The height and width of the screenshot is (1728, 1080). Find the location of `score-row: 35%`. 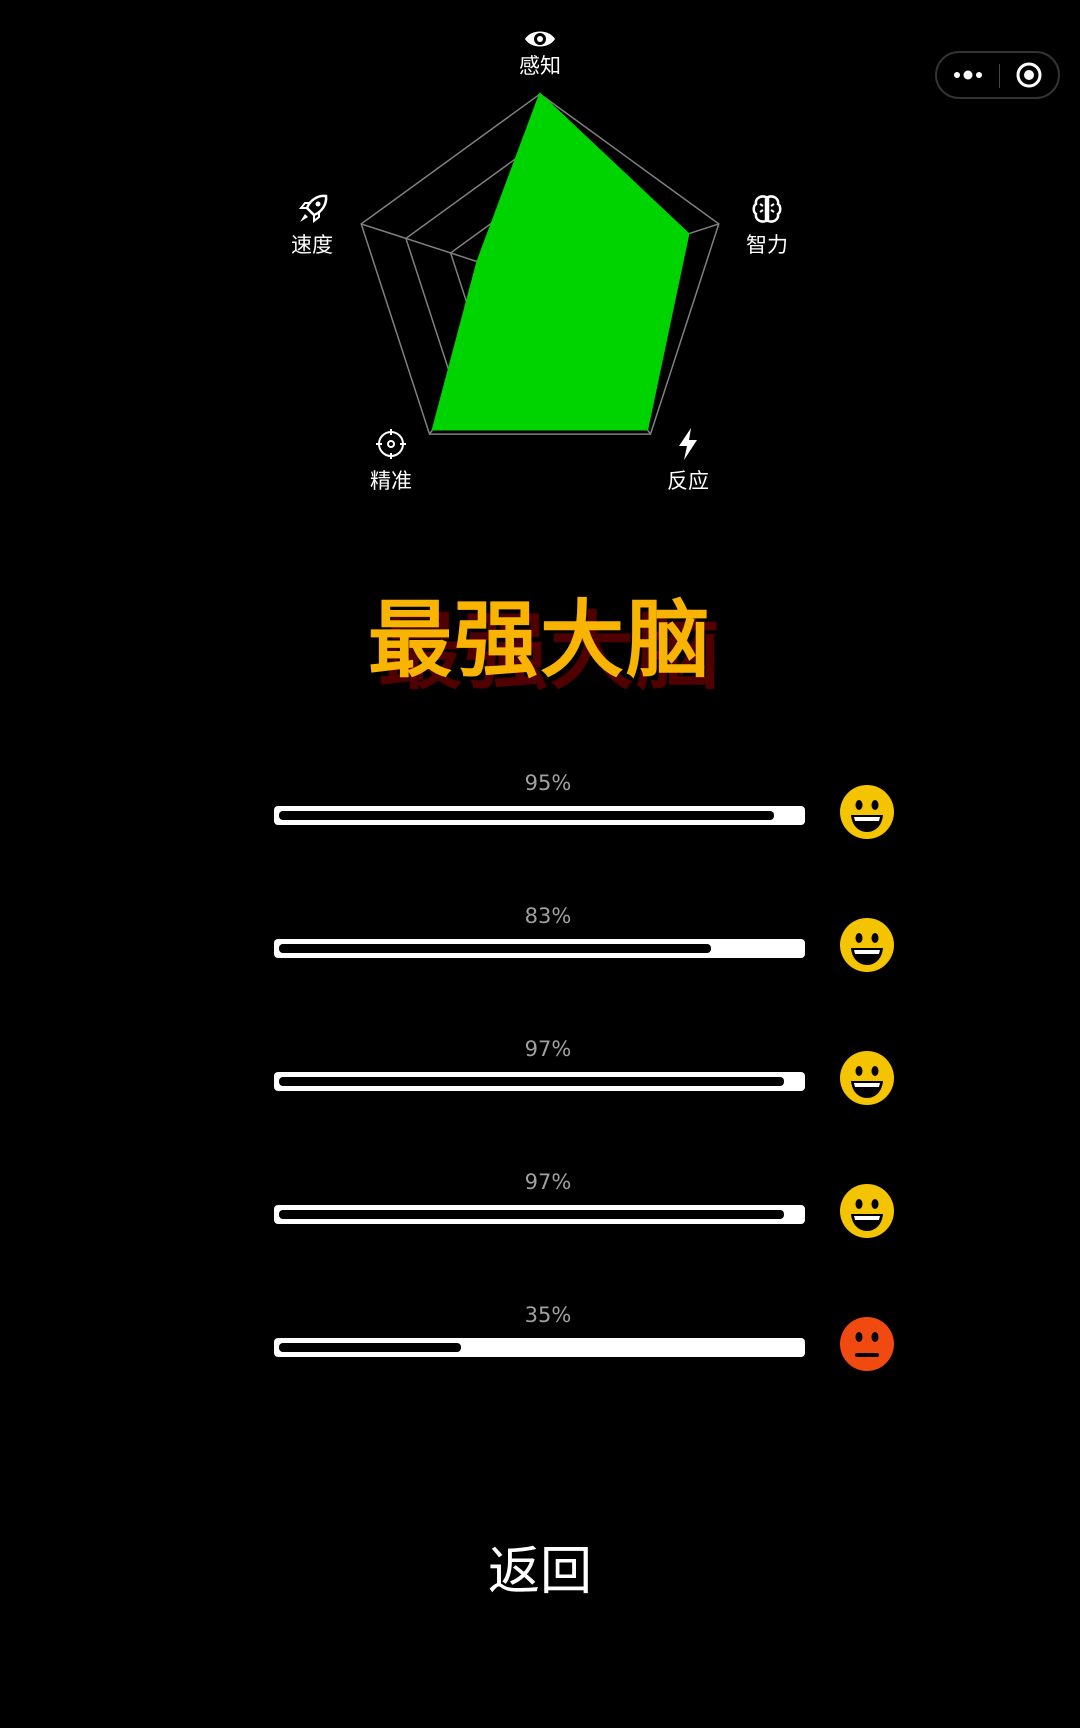

score-row: 35% is located at coordinates (540, 1352).